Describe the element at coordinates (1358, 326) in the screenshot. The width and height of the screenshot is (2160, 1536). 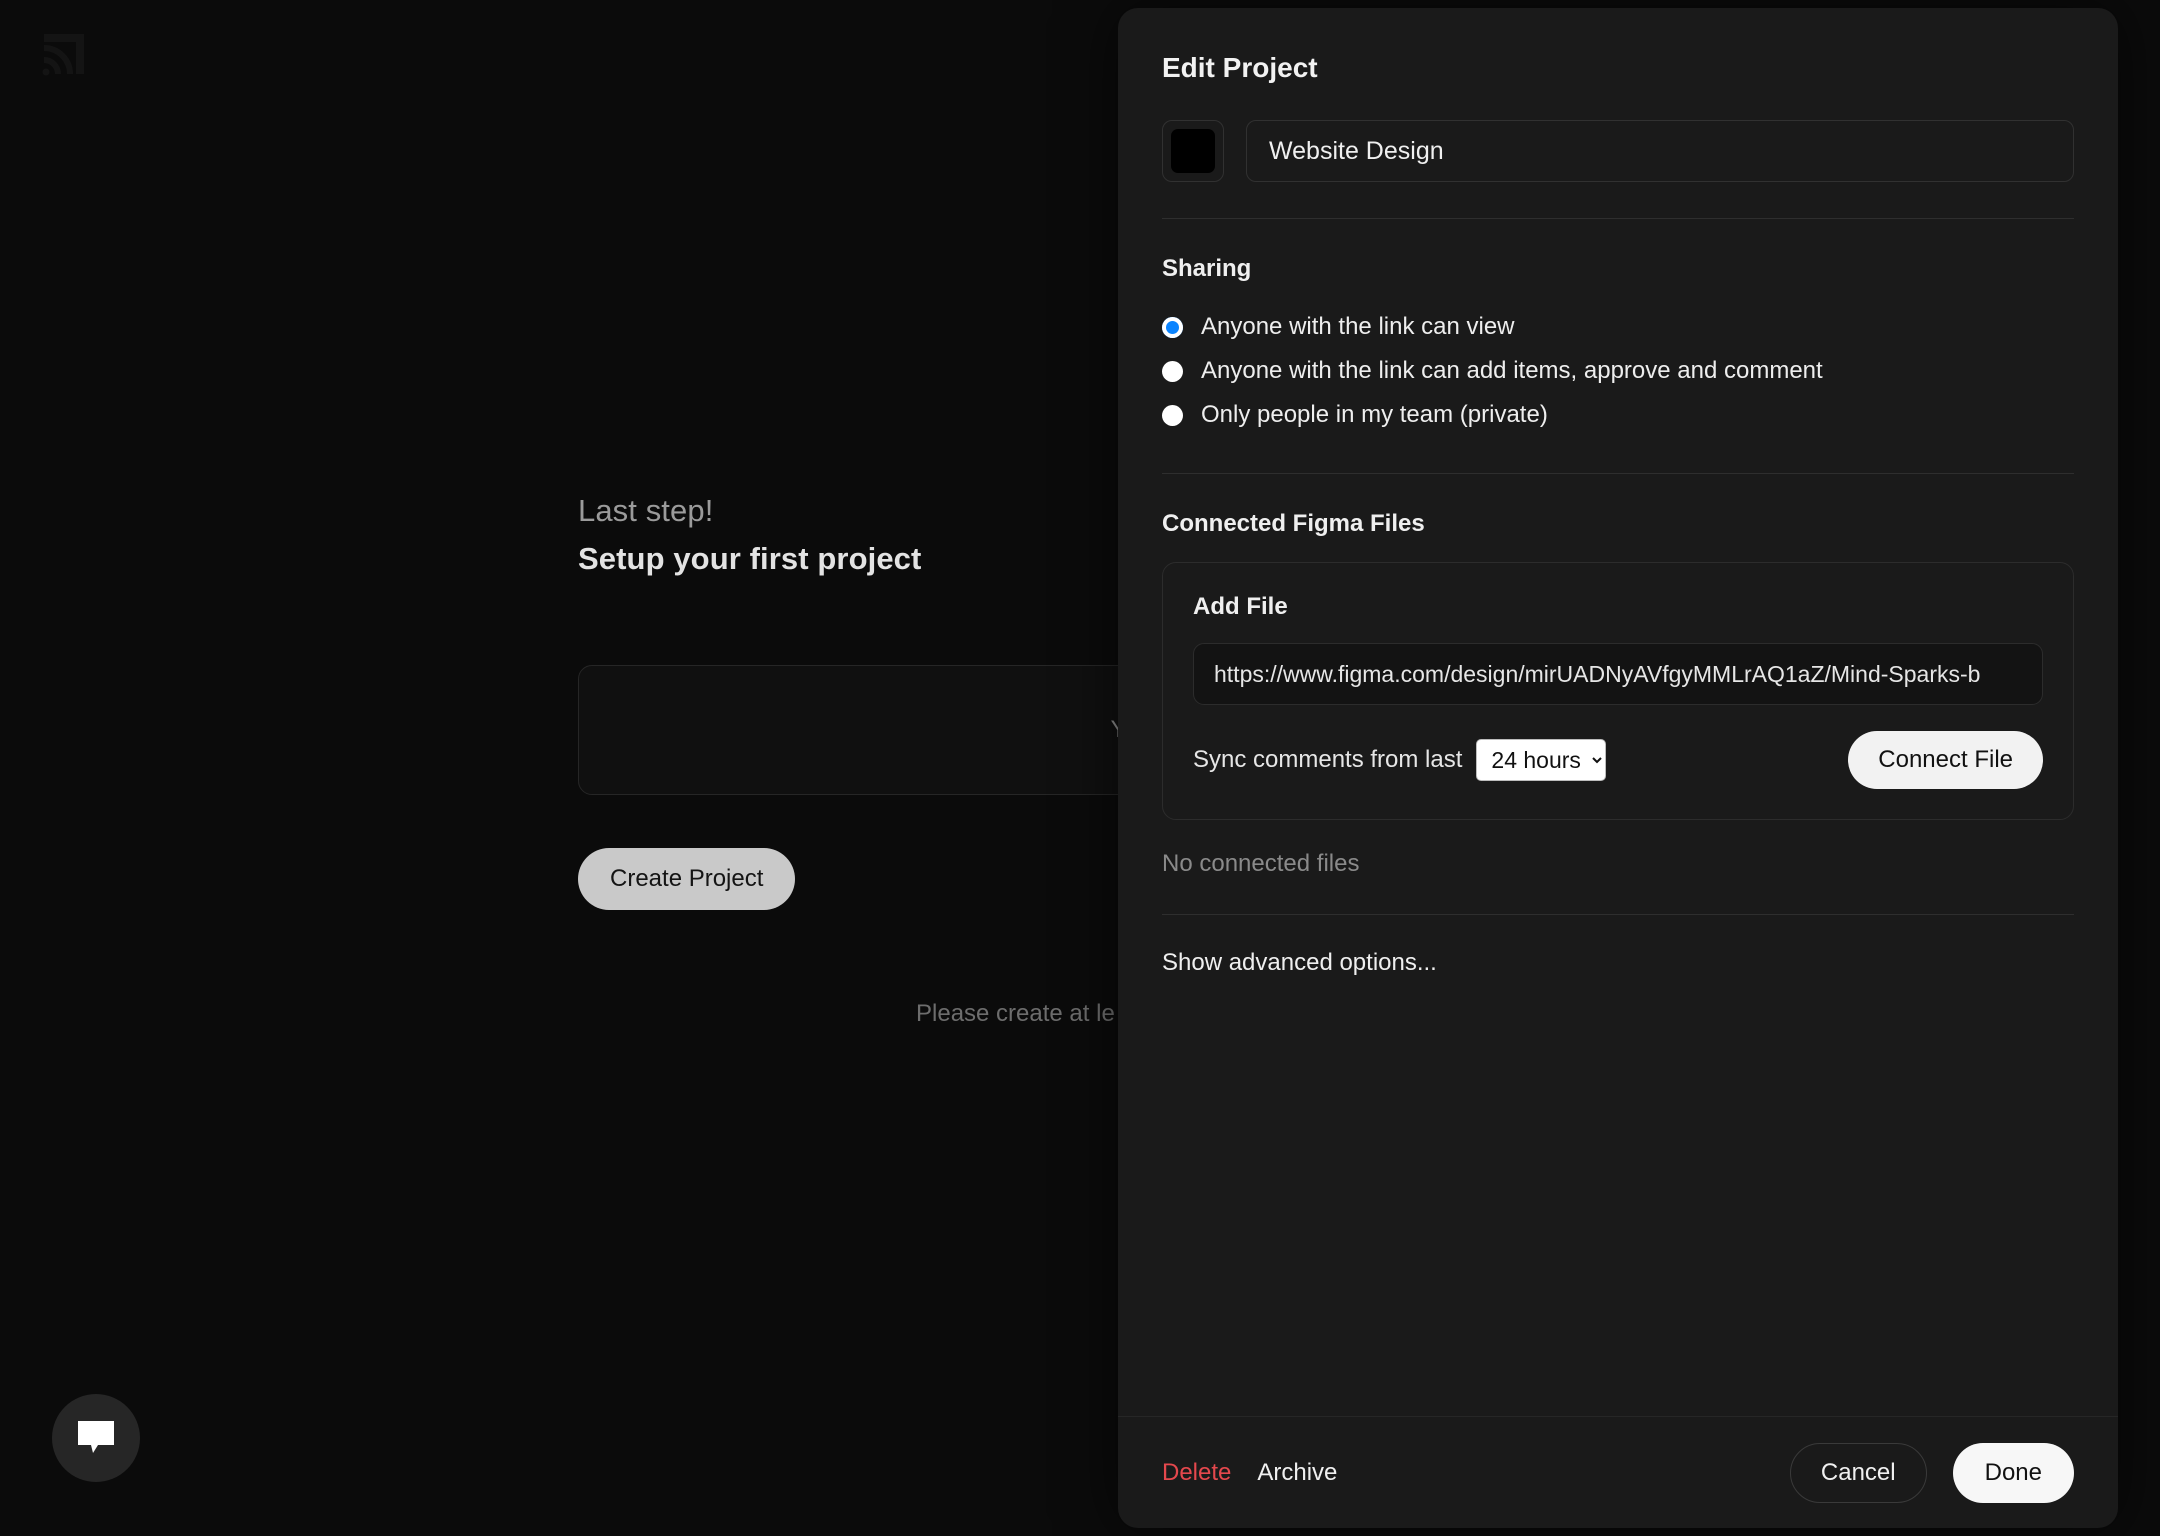
I see `sharing-option-label: Anyone with the link can view` at that location.